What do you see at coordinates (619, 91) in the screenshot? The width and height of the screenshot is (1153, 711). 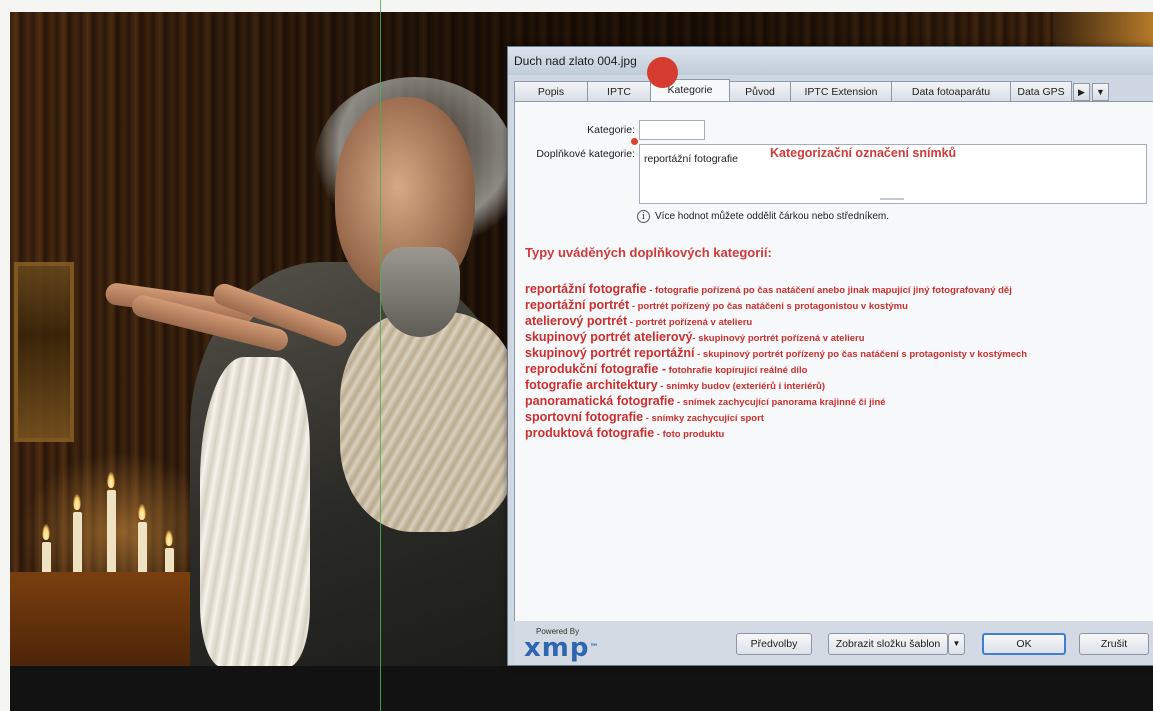 I see `tab-iptc: IPTC` at bounding box center [619, 91].